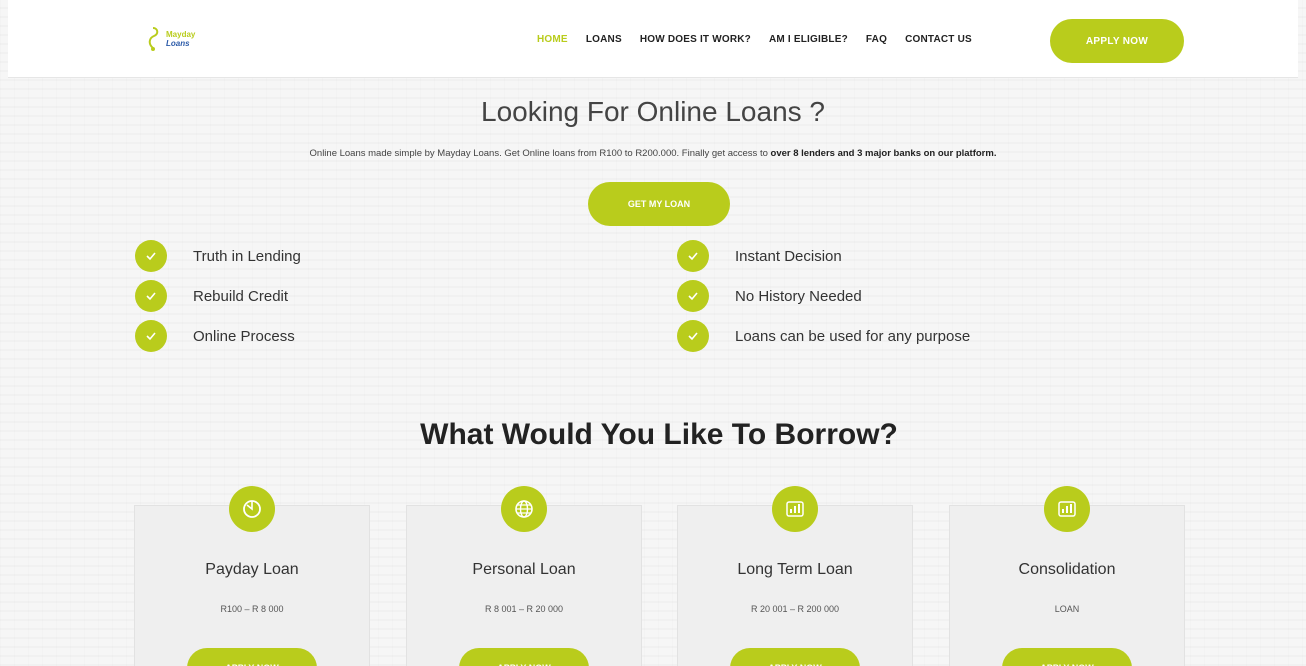 This screenshot has height=666, width=1306. Describe the element at coordinates (1067, 609) in the screenshot. I see `card-range: LOAN` at that location.